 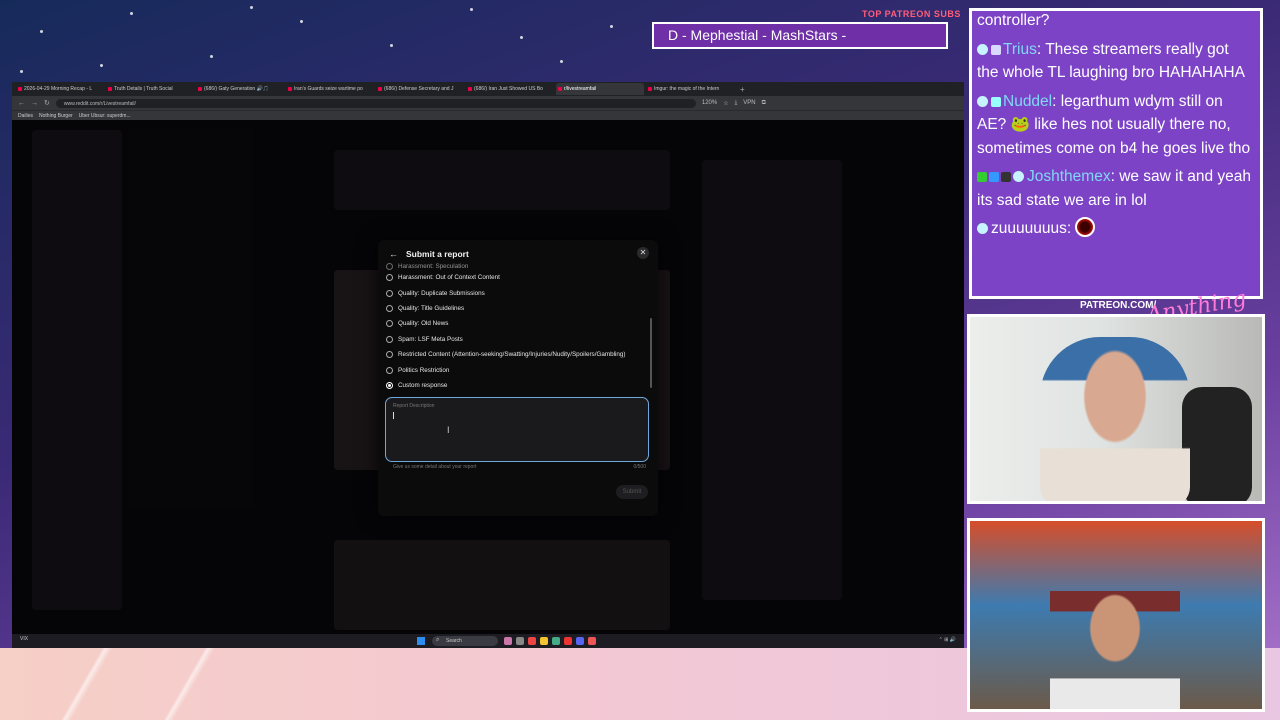 What do you see at coordinates (517, 323) in the screenshot?
I see `report-option: Quality: Old News` at bounding box center [517, 323].